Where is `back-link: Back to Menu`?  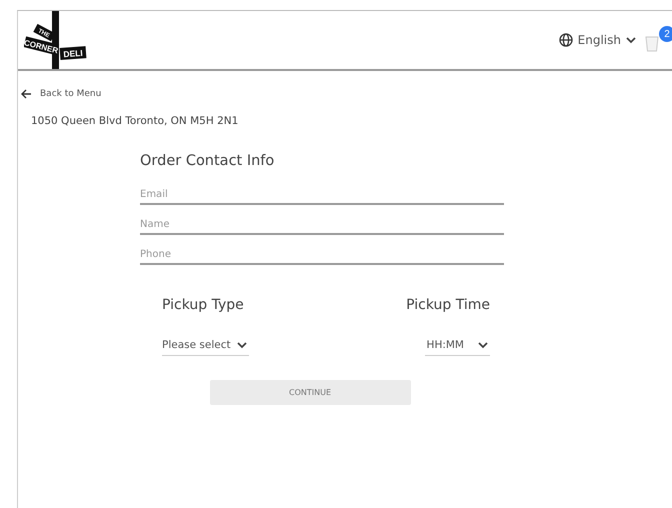
back-link: Back to Menu is located at coordinates (61, 94).